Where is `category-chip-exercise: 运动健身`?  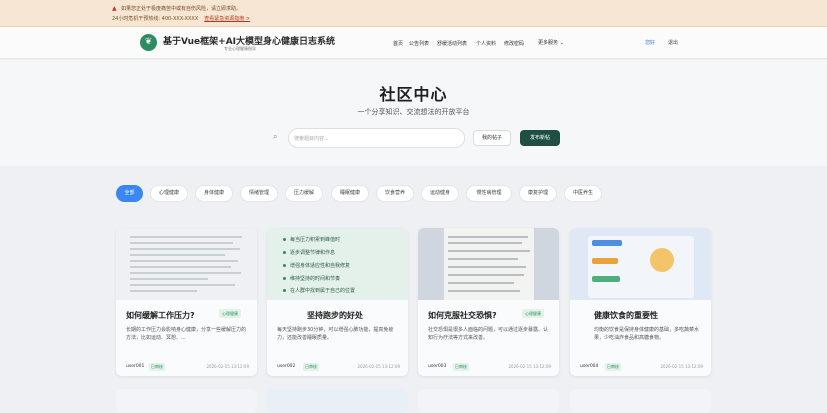 category-chip-exercise: 运动健身 is located at coordinates (440, 193).